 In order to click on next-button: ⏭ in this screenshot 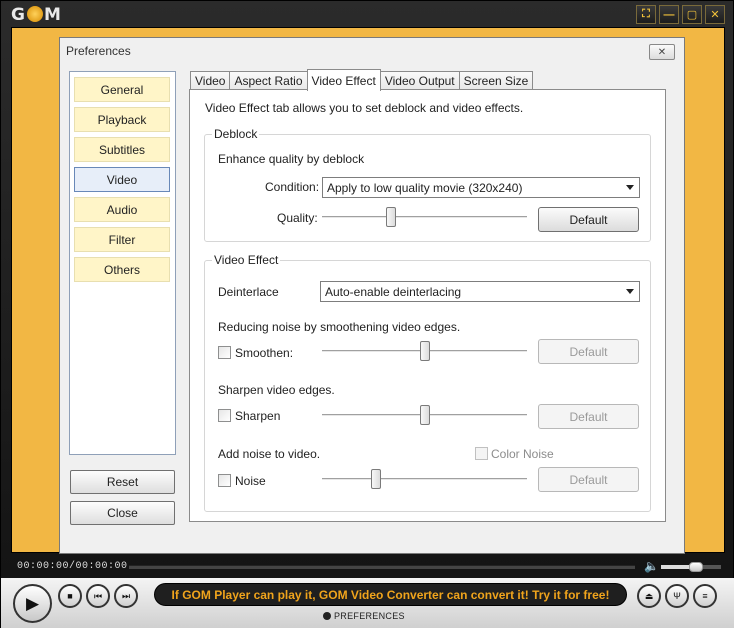, I will do `click(126, 596)`.